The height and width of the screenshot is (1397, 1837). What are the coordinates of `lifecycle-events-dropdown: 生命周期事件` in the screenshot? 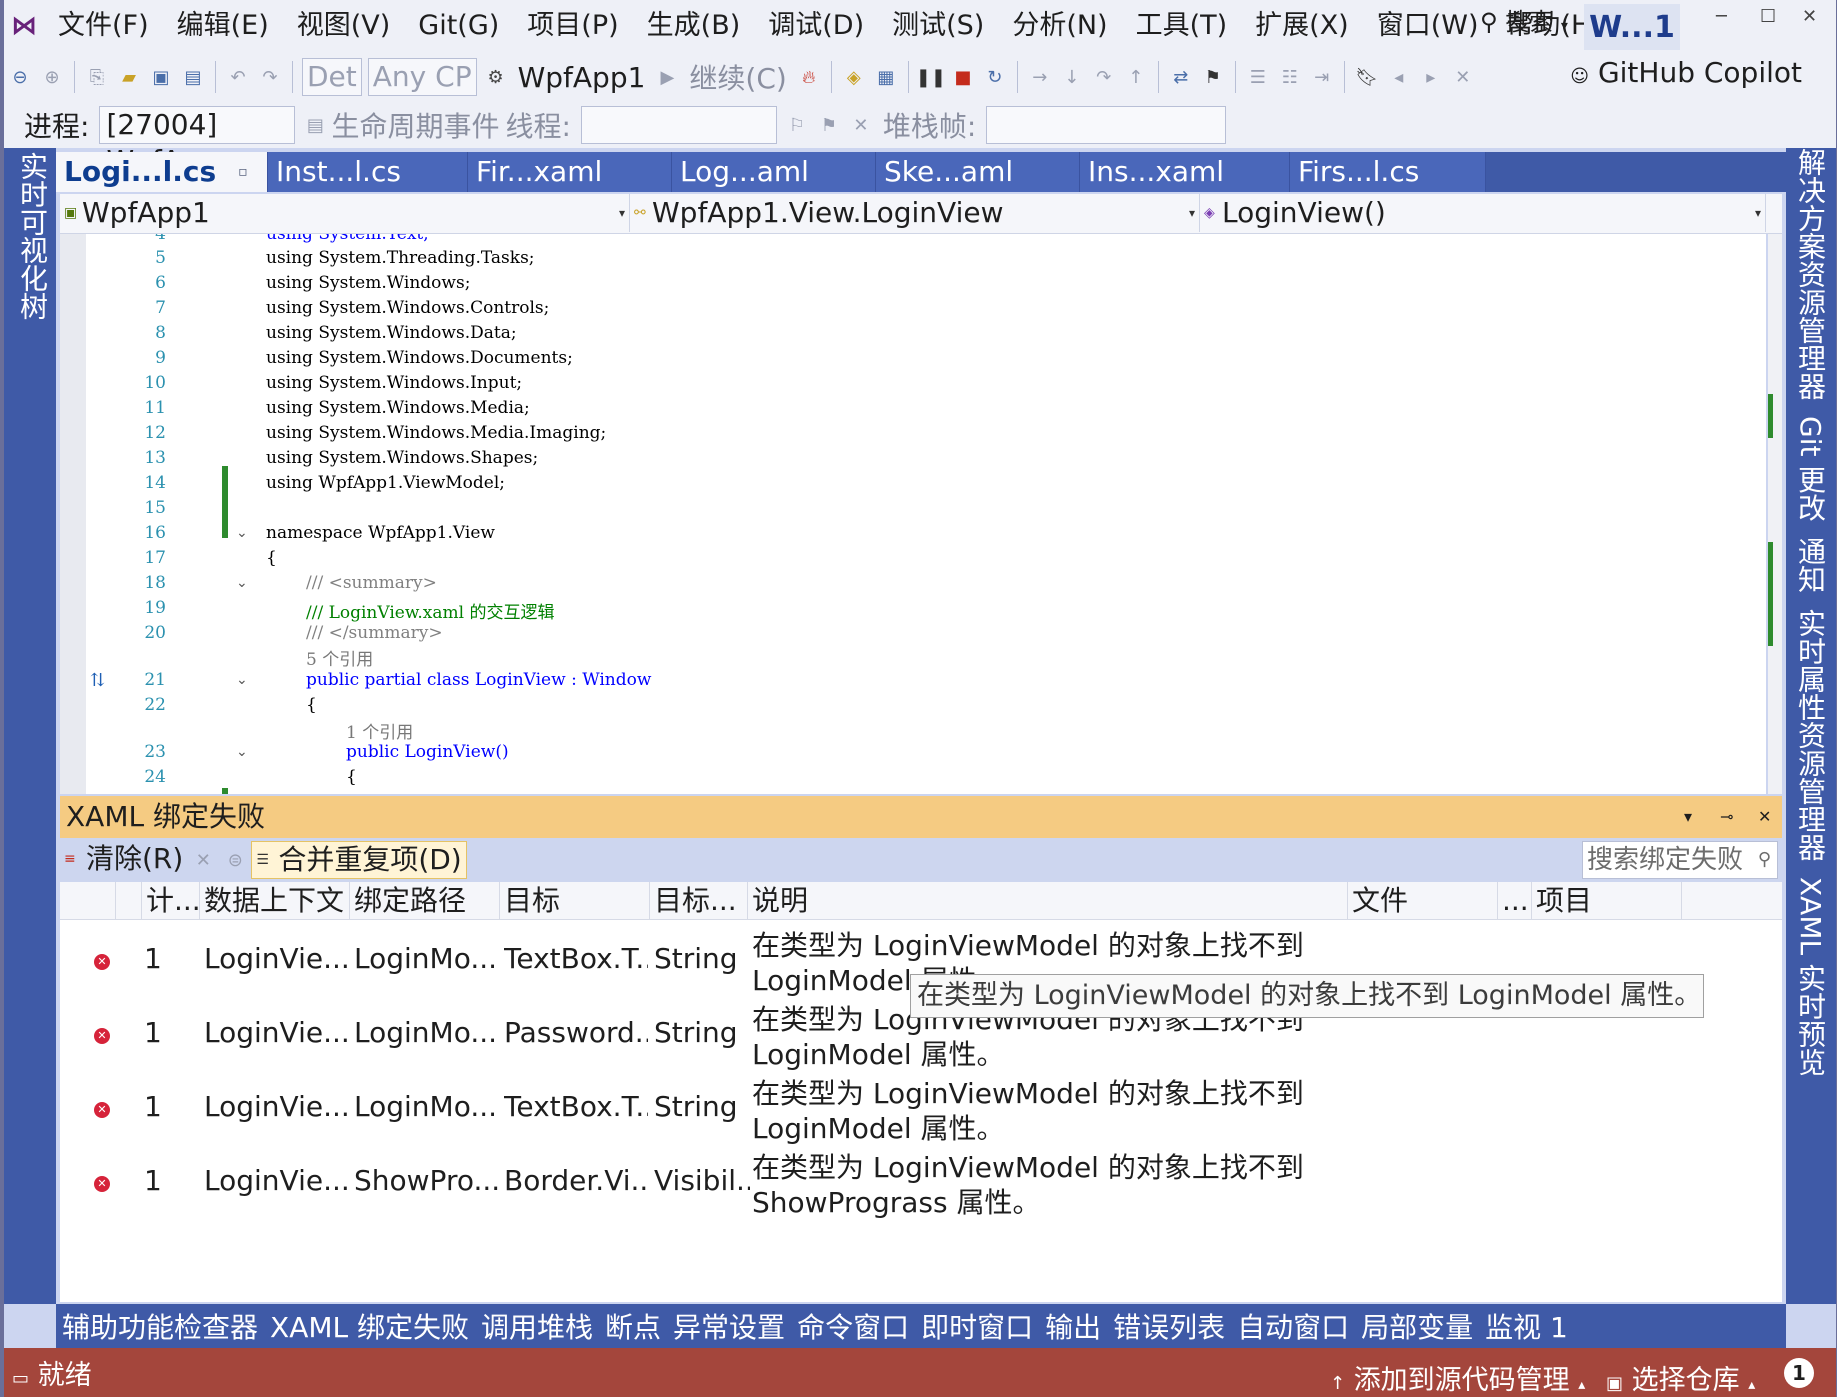 It's located at (415, 125).